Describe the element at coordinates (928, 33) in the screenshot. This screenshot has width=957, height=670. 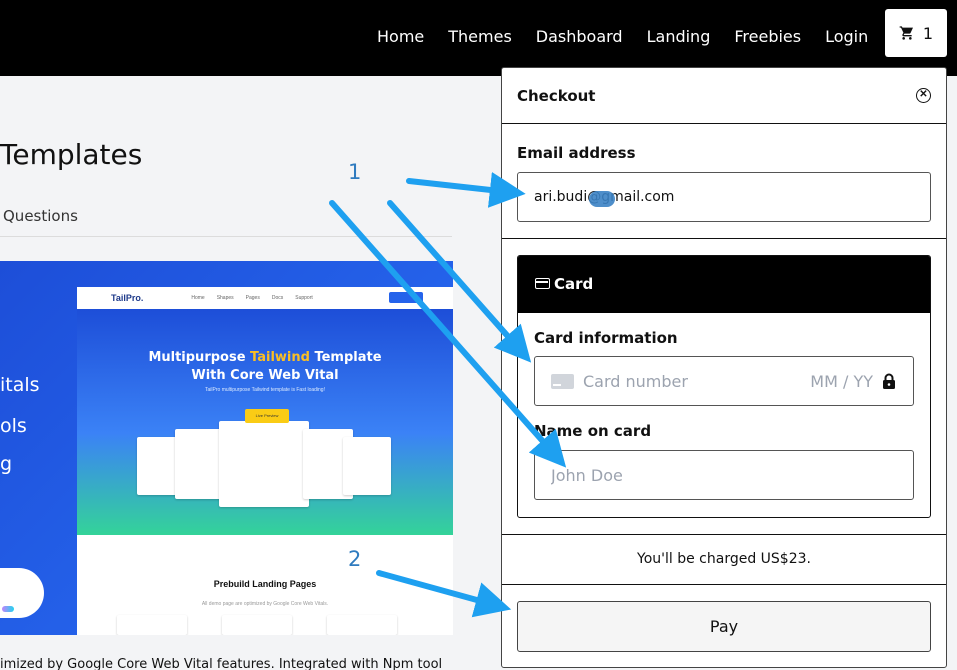
I see `cart-count: 1` at that location.